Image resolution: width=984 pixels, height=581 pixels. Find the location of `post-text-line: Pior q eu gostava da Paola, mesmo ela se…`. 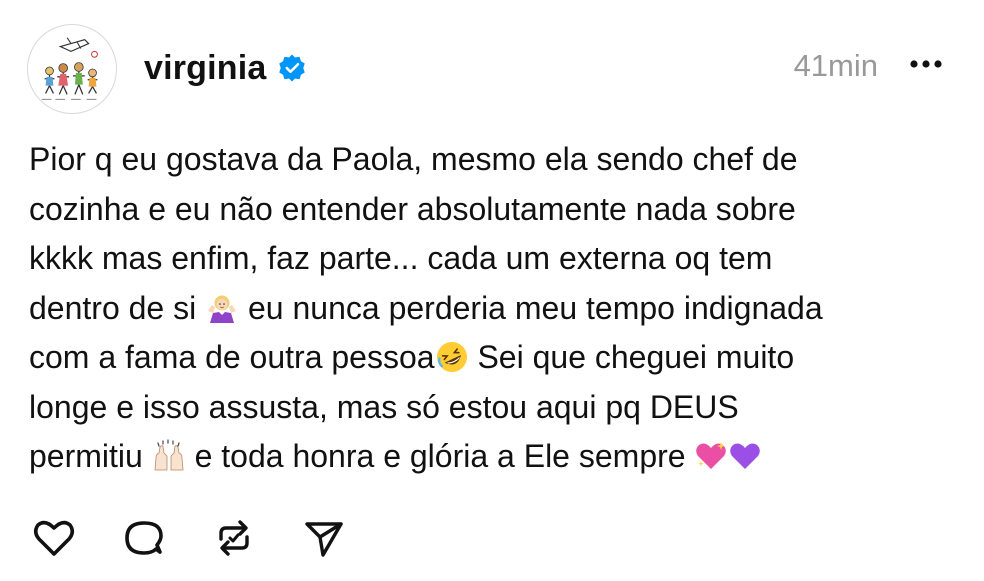

post-text-line: Pior q eu gostava da Paola, mesmo ela se… is located at coordinates (413, 159).